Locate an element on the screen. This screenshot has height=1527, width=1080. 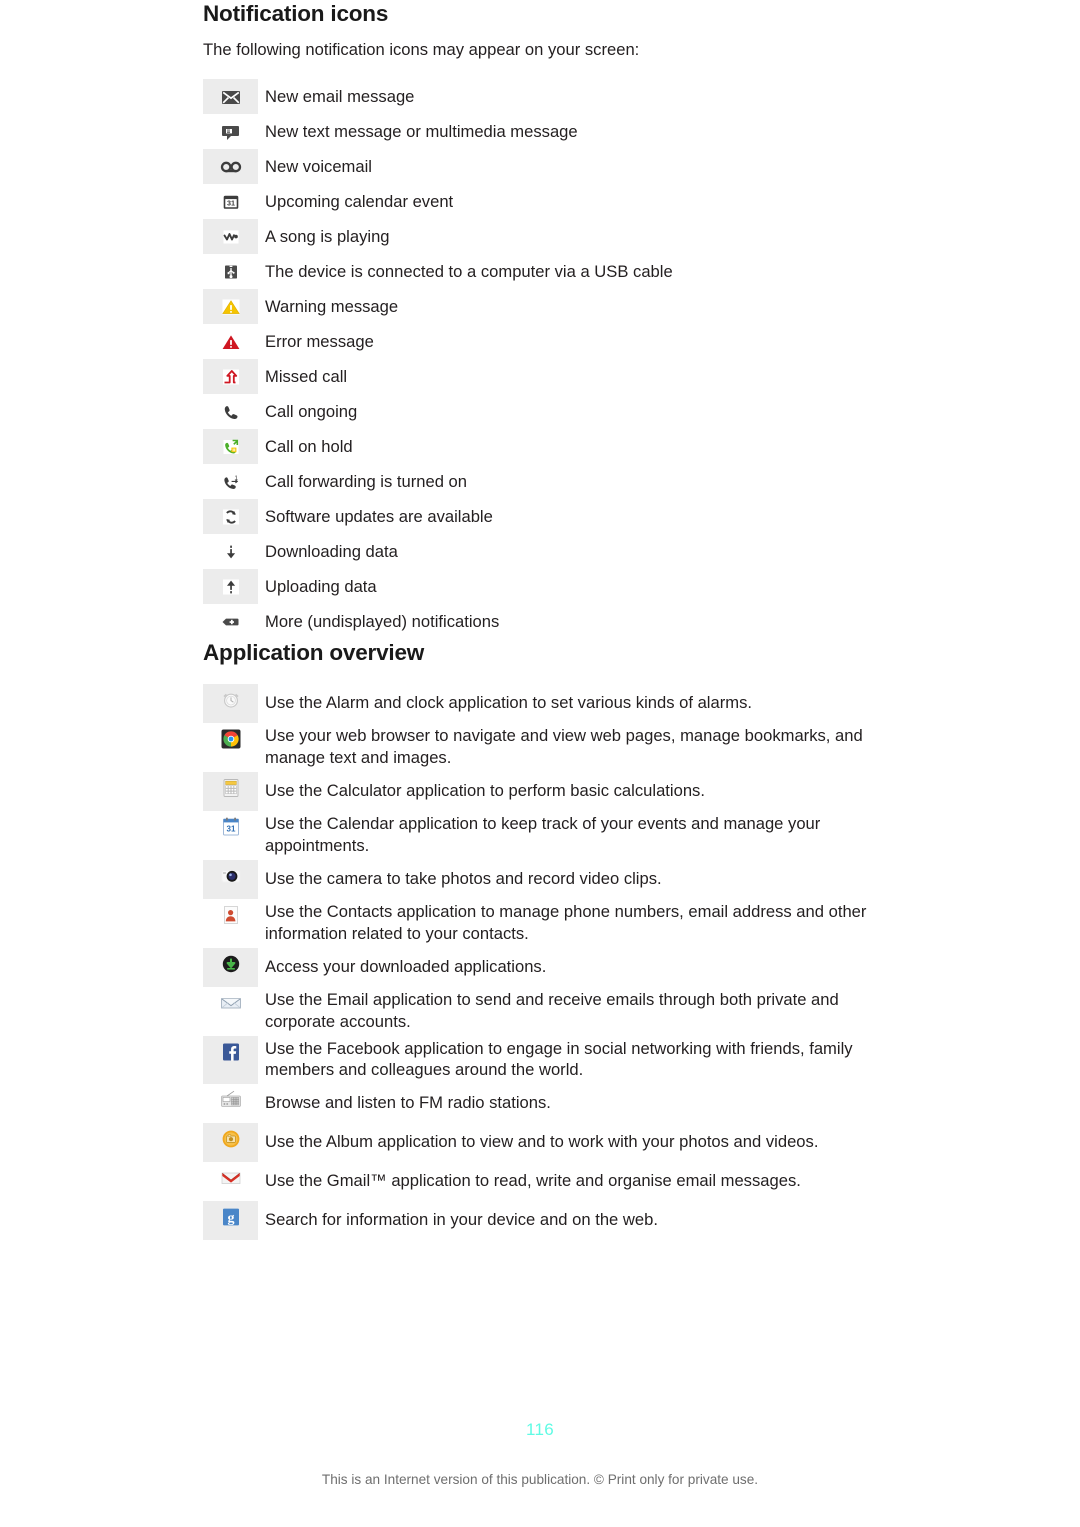
table-row: 1 Call forwarding is turned on is located at coordinates (548, 482).